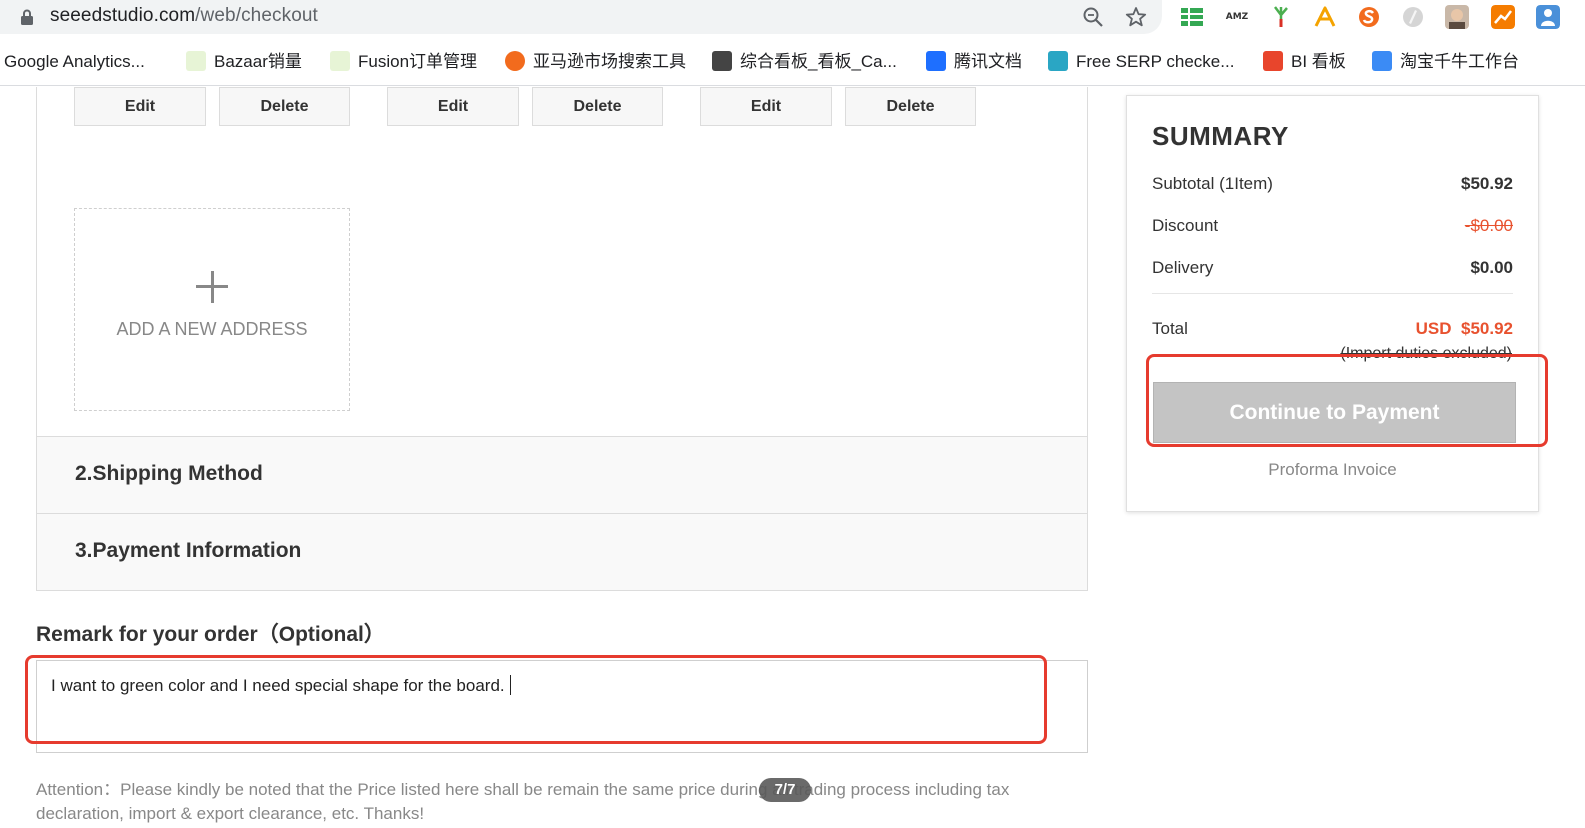 The height and width of the screenshot is (828, 1585). What do you see at coordinates (1413, 17) in the screenshot?
I see `gray-extension-icon` at bounding box center [1413, 17].